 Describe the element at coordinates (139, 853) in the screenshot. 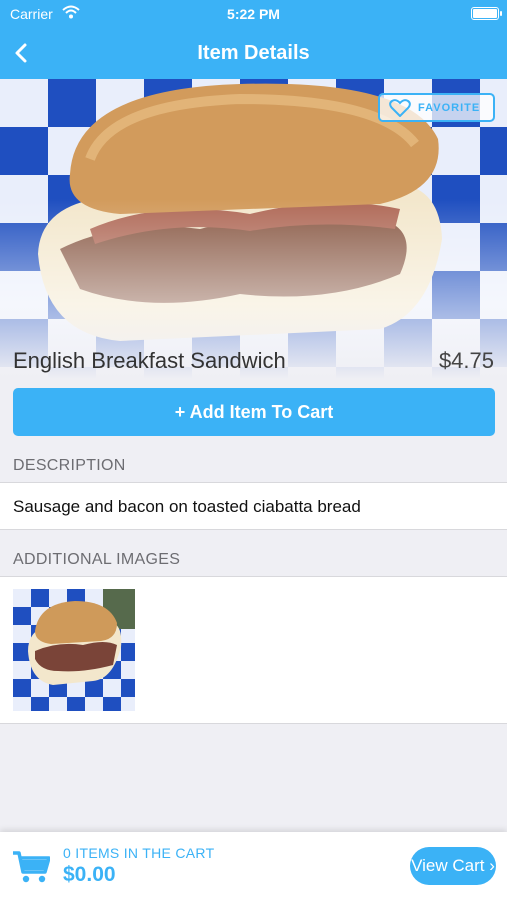

I see `cart-item-count: 0 ITEMS IN THE CART` at that location.